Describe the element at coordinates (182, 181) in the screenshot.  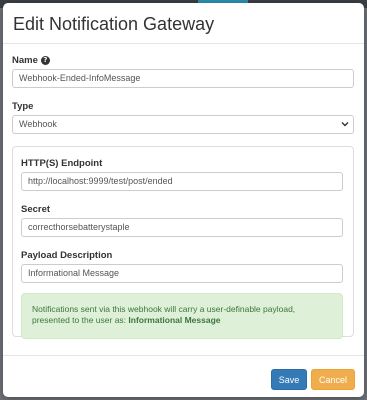
I see `endpoint-input: http://localhost:9999/test/post/ended` at that location.